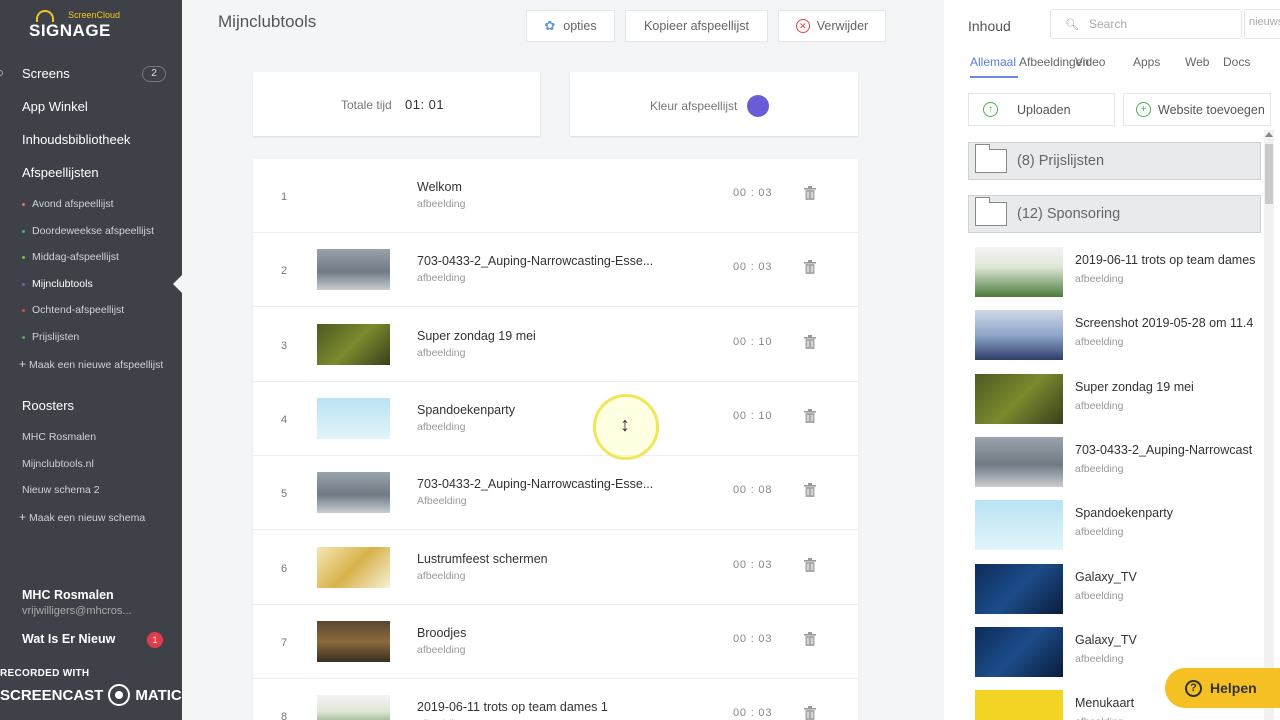 This screenshot has width=1280, height=720. What do you see at coordinates (482, 558) in the screenshot?
I see `row-title: Lustrumfeest schermen` at bounding box center [482, 558].